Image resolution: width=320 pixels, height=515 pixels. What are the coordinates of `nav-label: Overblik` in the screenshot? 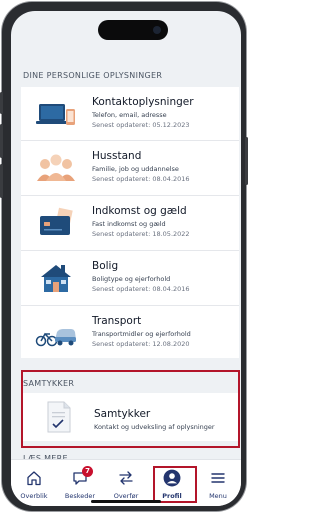 It's located at (34, 496).